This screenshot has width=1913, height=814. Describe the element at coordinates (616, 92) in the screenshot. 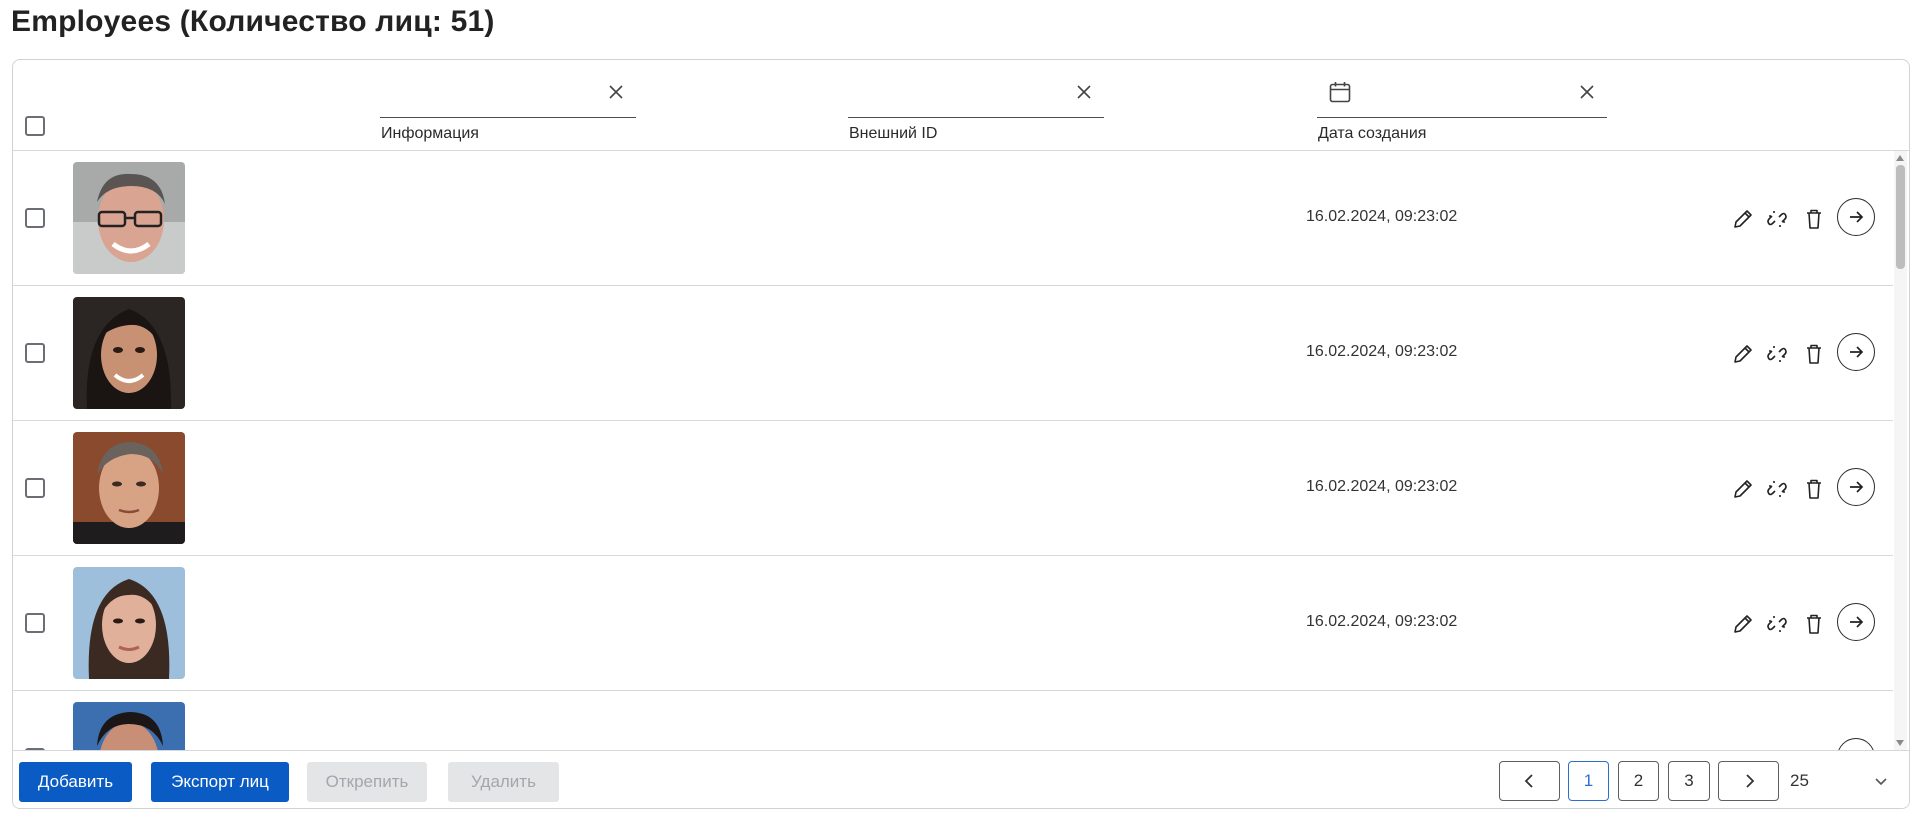

I see `clear-info-filter-icon` at that location.